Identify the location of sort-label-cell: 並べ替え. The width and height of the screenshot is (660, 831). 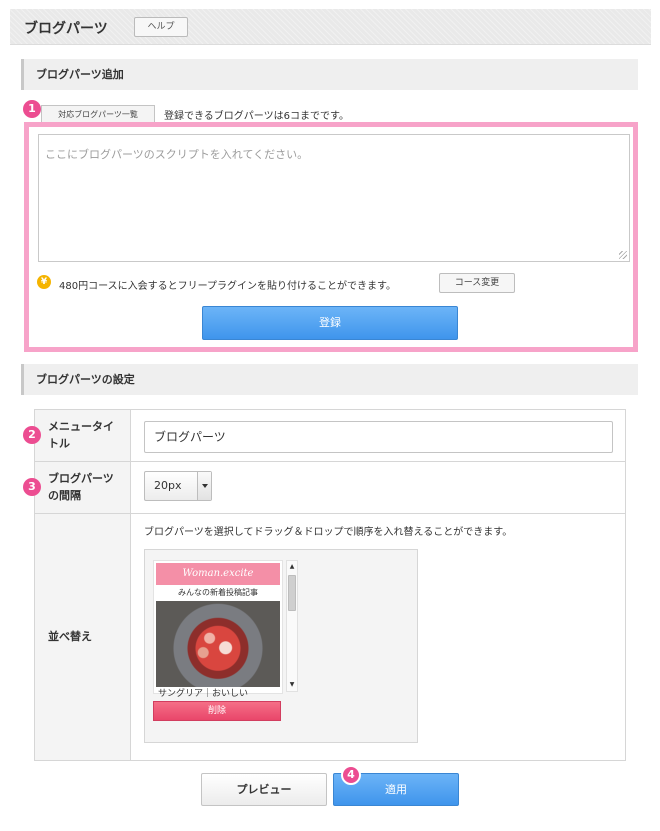
(82, 637).